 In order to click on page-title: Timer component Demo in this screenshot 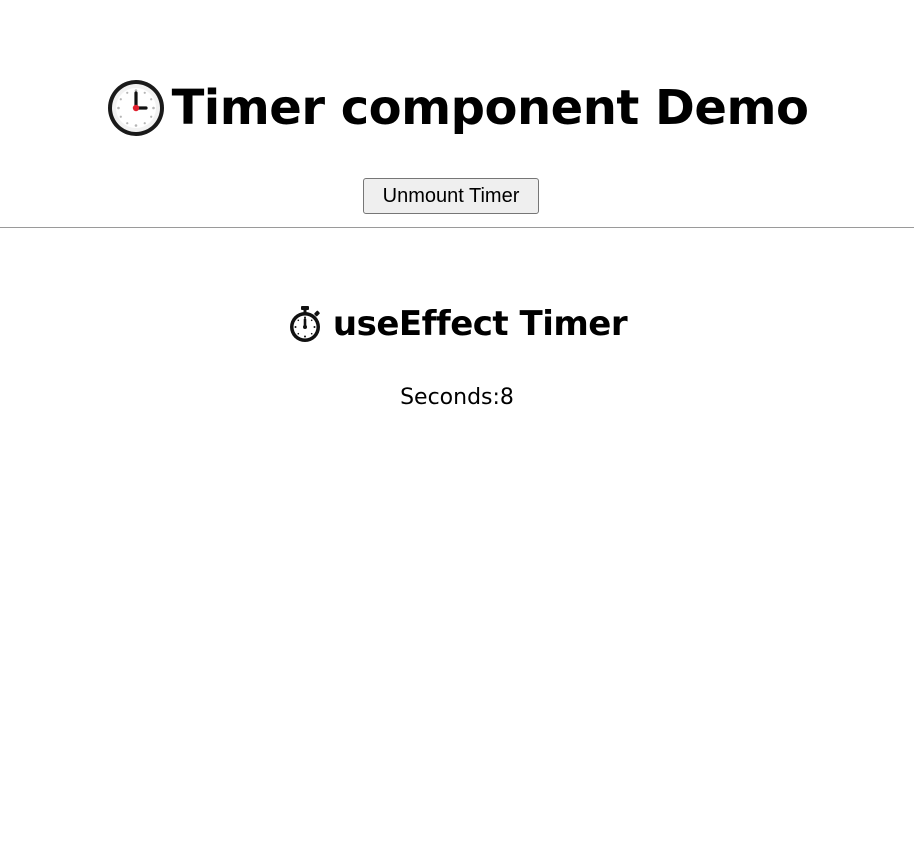, I will do `click(490, 108)`.